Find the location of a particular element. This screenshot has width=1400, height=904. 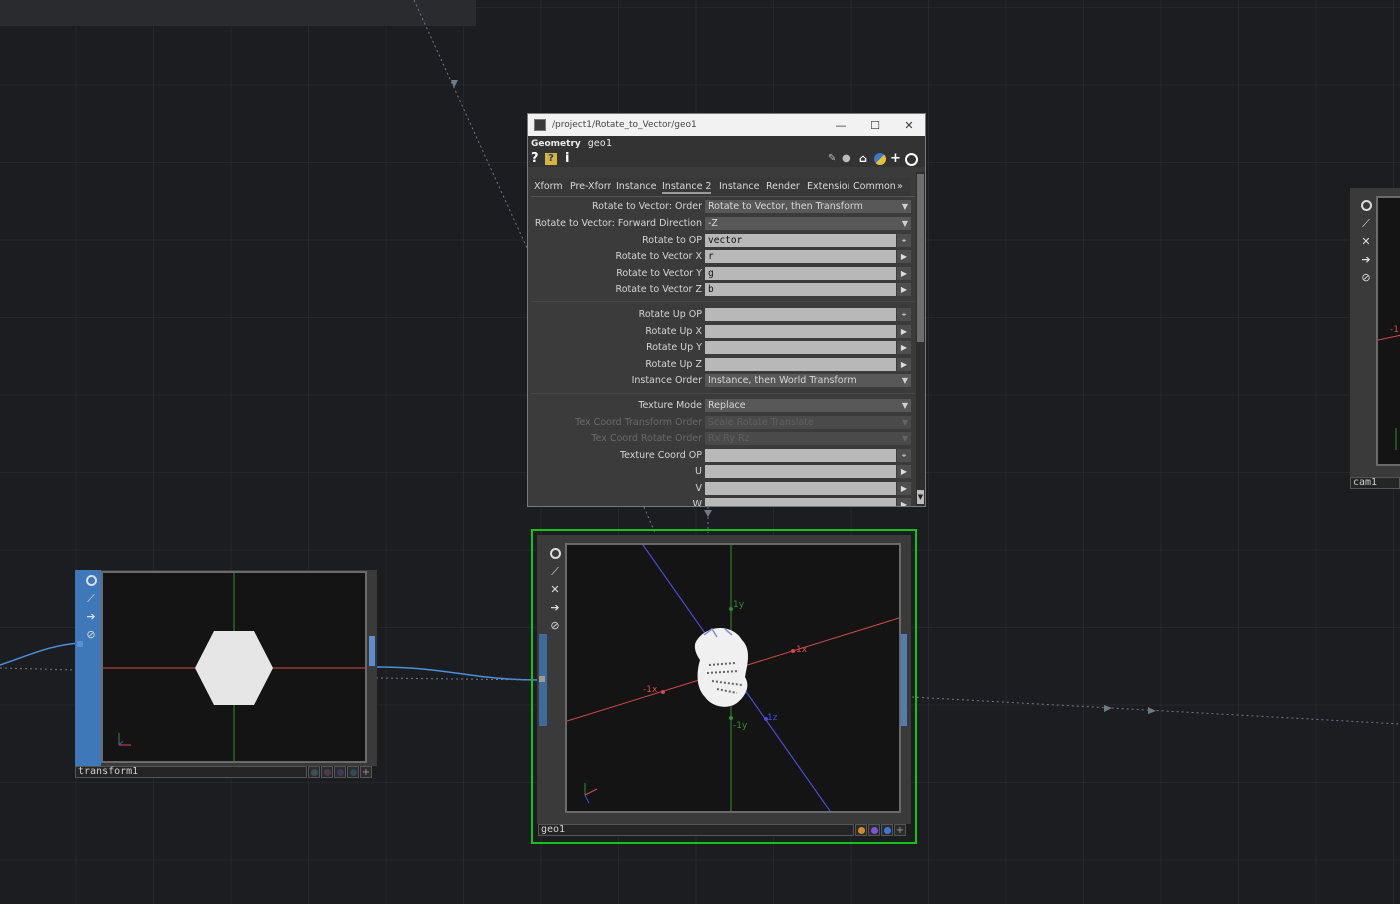

scrollbar-thumb is located at coordinates (920, 258).